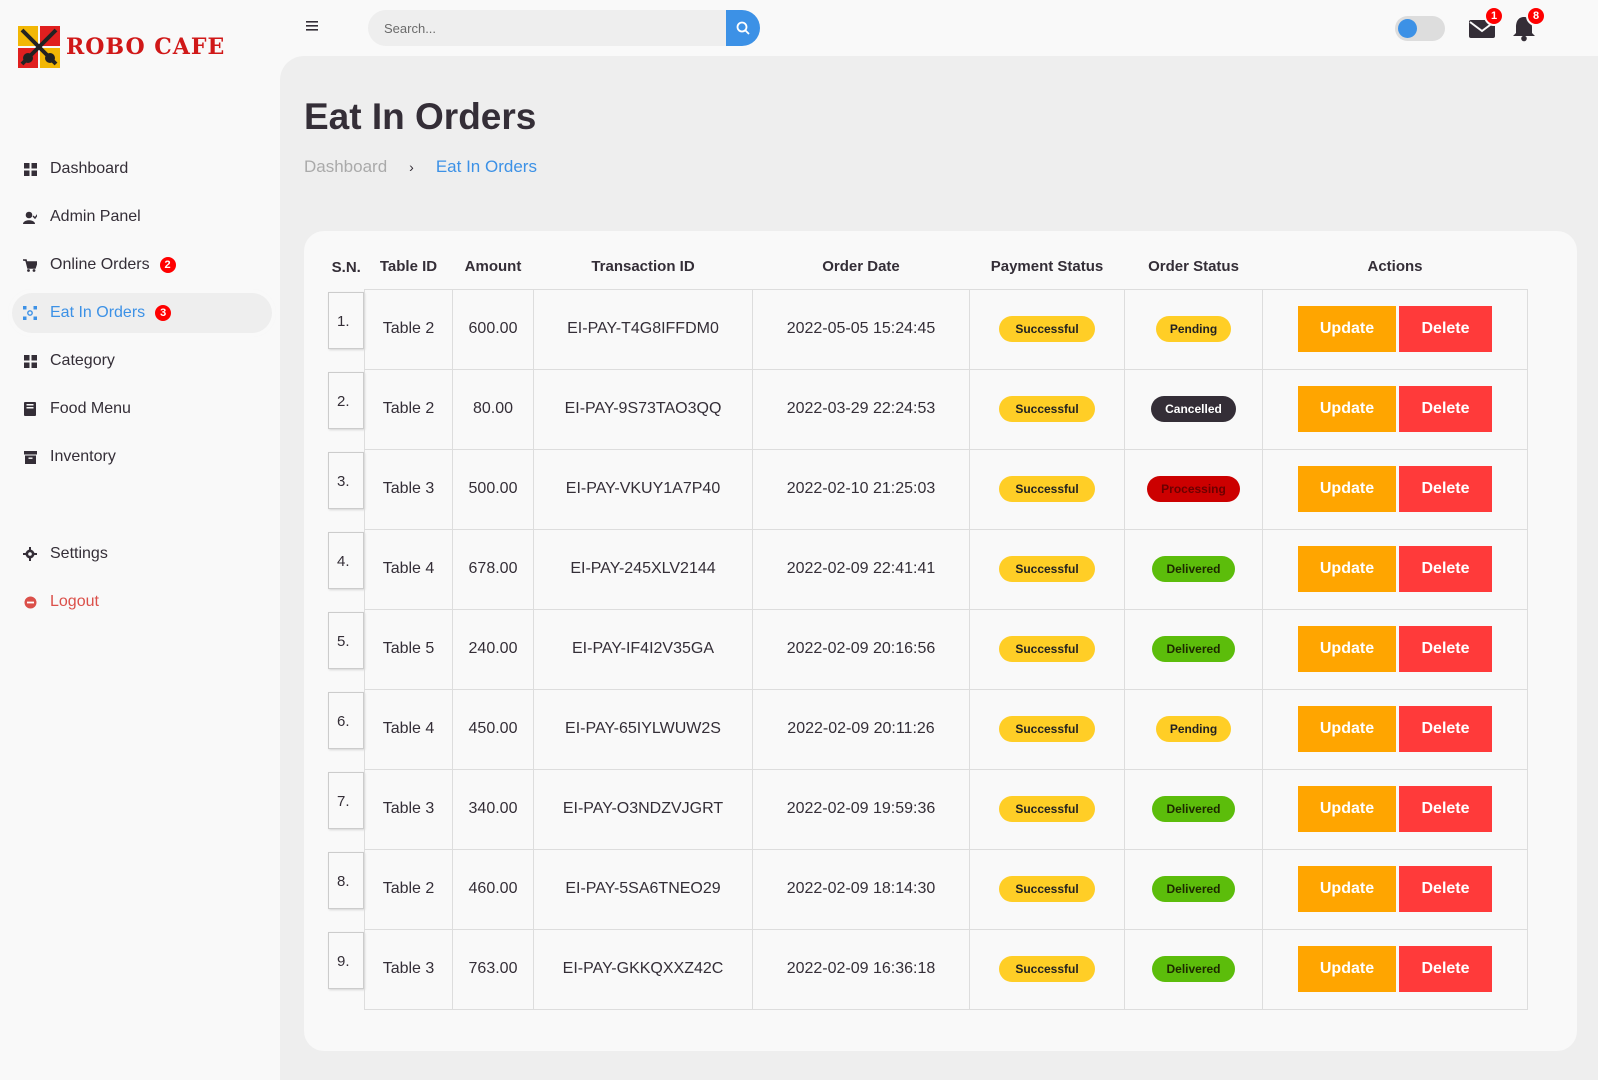 The width and height of the screenshot is (1598, 1080). Describe the element at coordinates (1193, 409) in the screenshot. I see `order-status-cell: Cancelled` at that location.